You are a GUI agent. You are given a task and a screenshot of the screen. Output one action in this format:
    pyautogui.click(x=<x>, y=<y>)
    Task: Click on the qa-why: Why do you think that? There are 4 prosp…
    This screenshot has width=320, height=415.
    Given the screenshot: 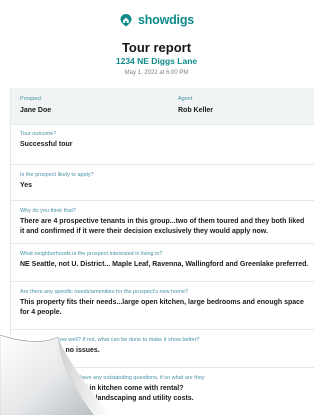 What is the action you would take?
    pyautogui.click(x=162, y=222)
    